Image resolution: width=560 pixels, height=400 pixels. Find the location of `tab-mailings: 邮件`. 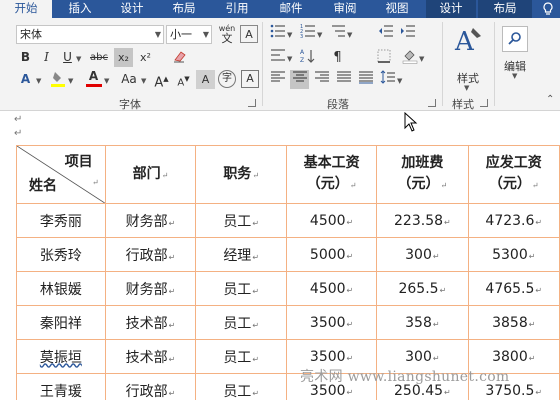

tab-mailings: 邮件 is located at coordinates (291, 9).